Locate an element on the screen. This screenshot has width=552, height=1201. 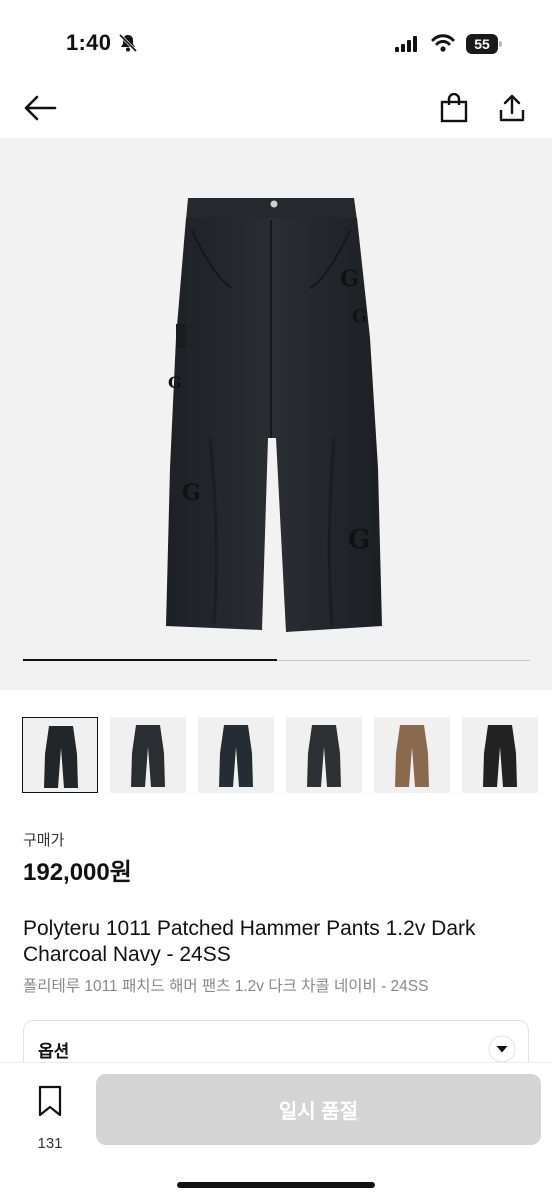
status-bar: 1:40 55 is located at coordinates (276, 45).